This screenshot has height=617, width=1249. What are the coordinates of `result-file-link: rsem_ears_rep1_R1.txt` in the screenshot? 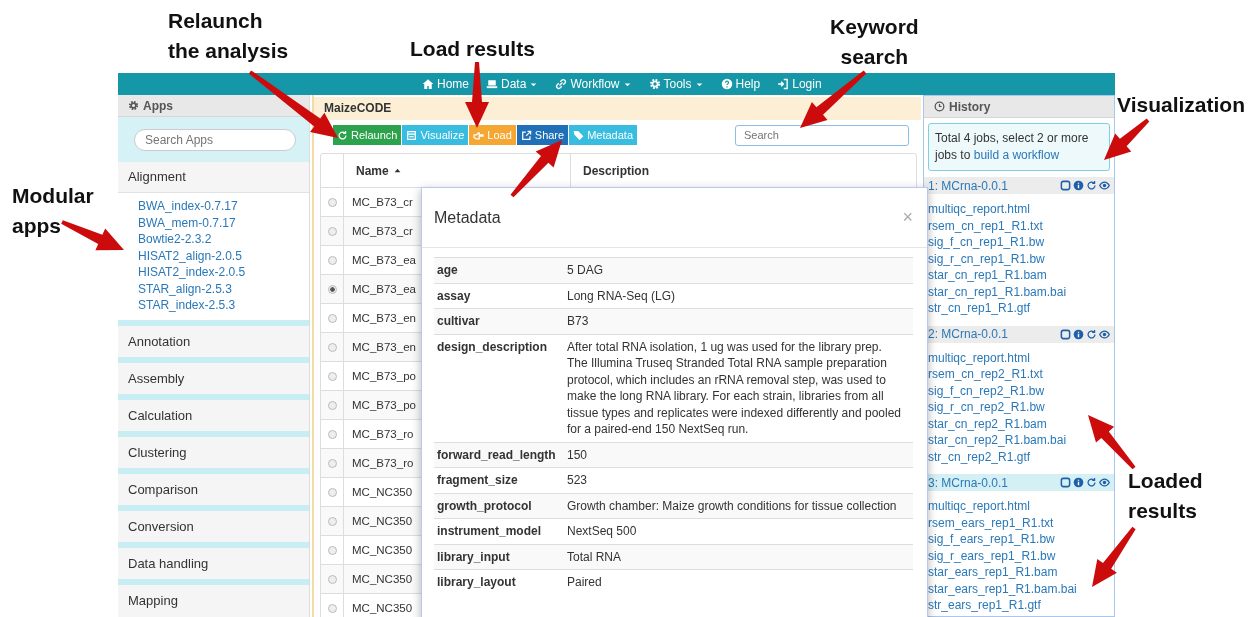 It's located at (991, 522).